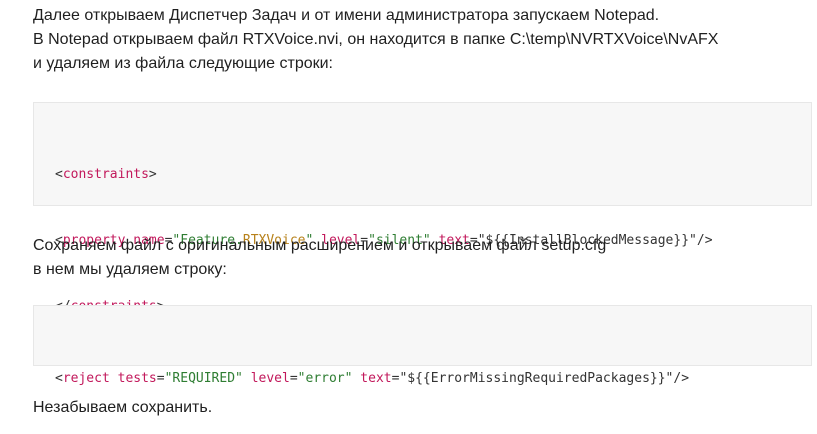 This screenshot has width=817, height=434. Describe the element at coordinates (536, 378) in the screenshot. I see `code-attr-value: "${{ErrorMissingRequiredPackages}}"` at that location.